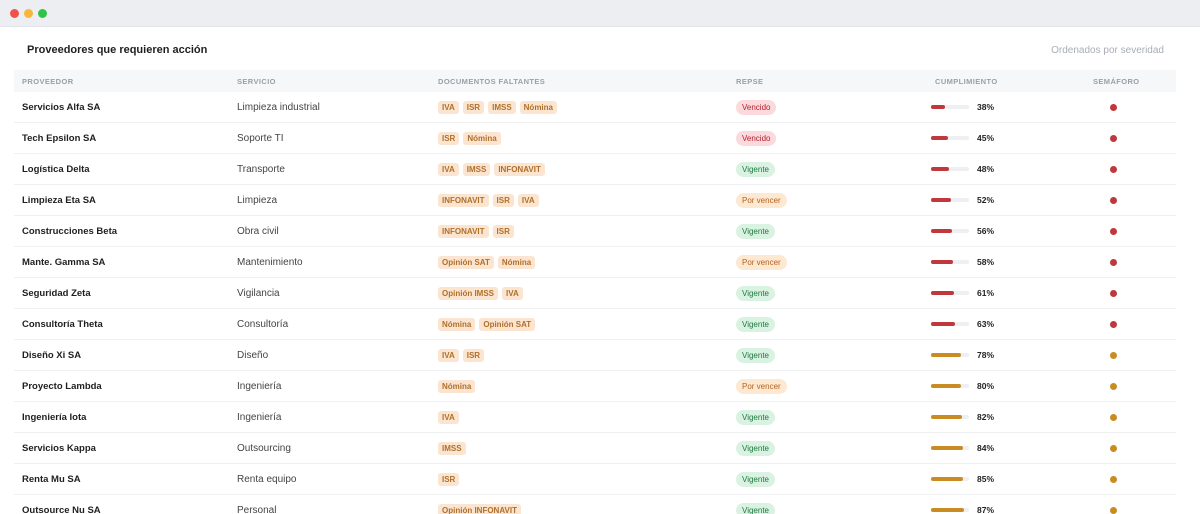 The width and height of the screenshot is (1200, 514). I want to click on supplier-name: Renta Mu SA, so click(51, 479).